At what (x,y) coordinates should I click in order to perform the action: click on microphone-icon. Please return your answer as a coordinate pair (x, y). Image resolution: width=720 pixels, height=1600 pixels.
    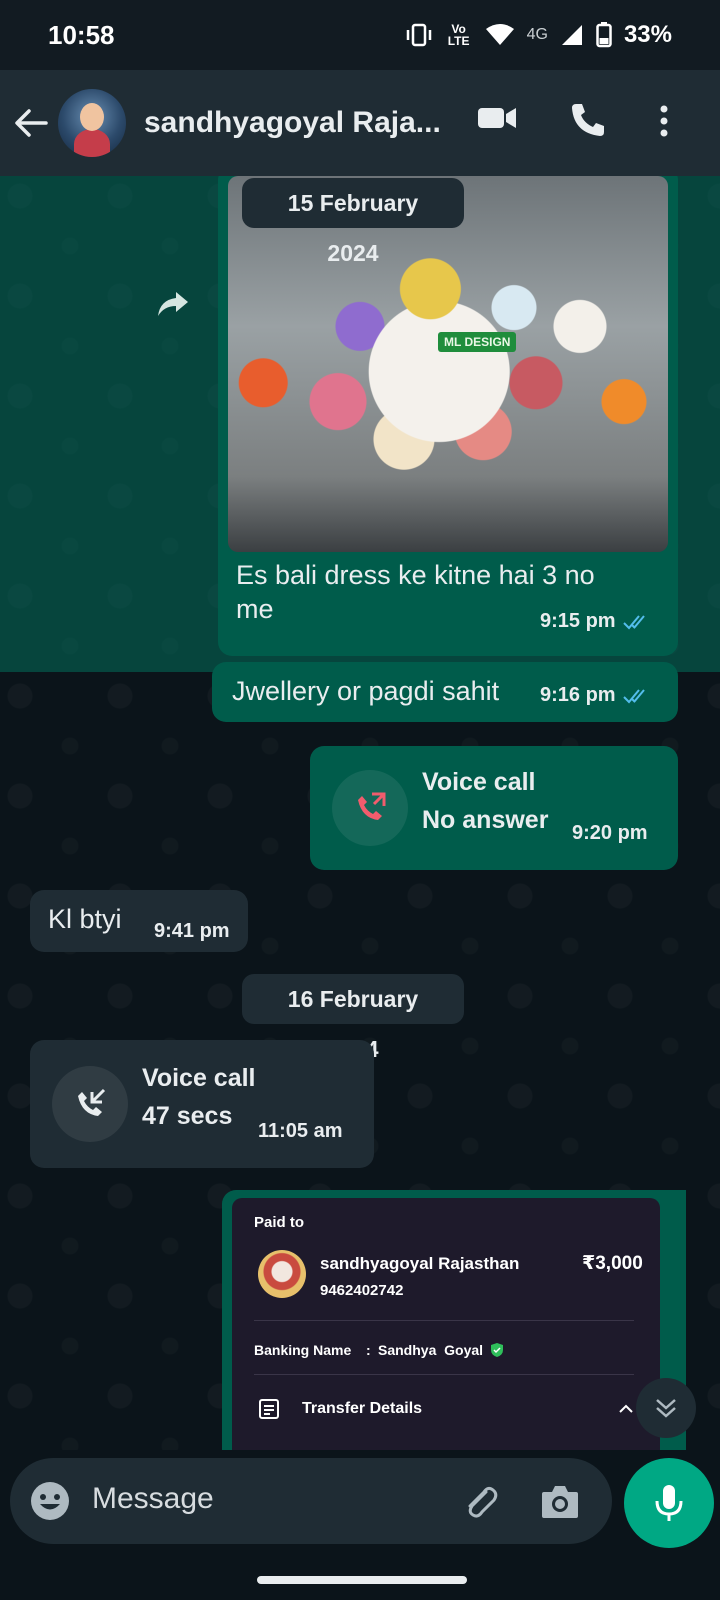
    Looking at the image, I should click on (669, 1503).